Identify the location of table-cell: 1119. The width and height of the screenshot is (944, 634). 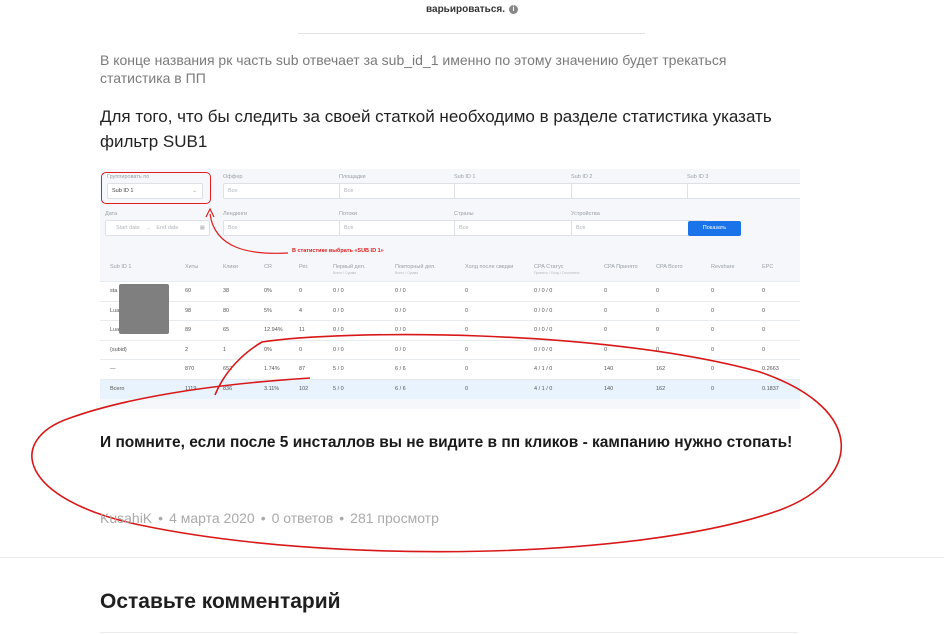
(191, 388).